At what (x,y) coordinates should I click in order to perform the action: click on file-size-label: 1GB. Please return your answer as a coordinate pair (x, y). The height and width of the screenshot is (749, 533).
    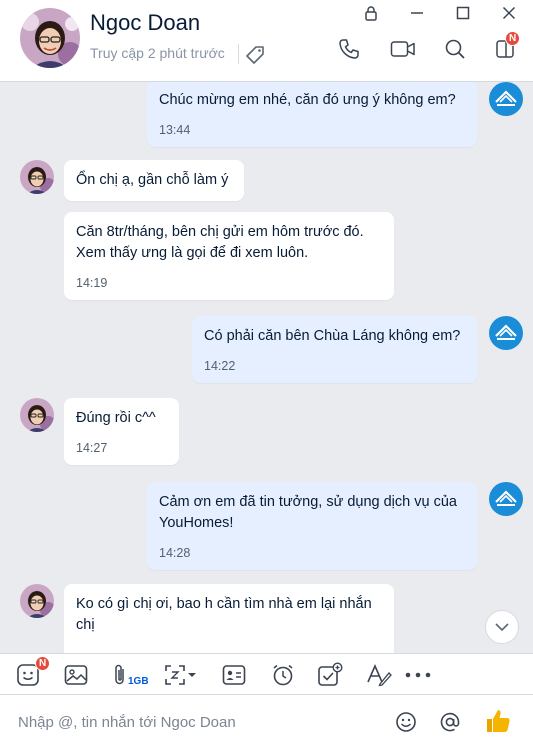
    Looking at the image, I should click on (138, 681).